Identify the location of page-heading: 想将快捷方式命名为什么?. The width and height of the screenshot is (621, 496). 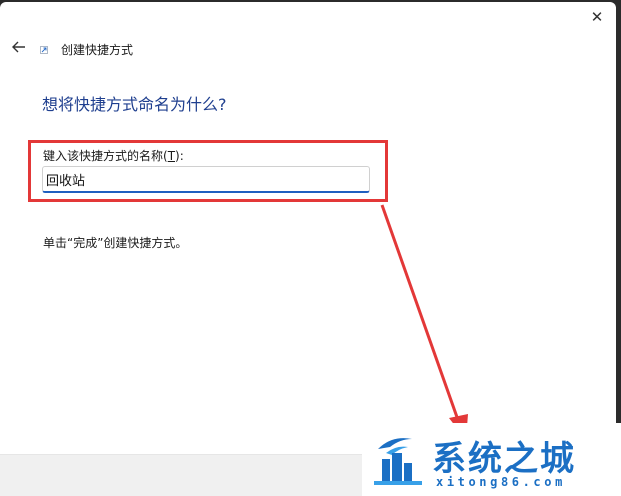
(134, 104).